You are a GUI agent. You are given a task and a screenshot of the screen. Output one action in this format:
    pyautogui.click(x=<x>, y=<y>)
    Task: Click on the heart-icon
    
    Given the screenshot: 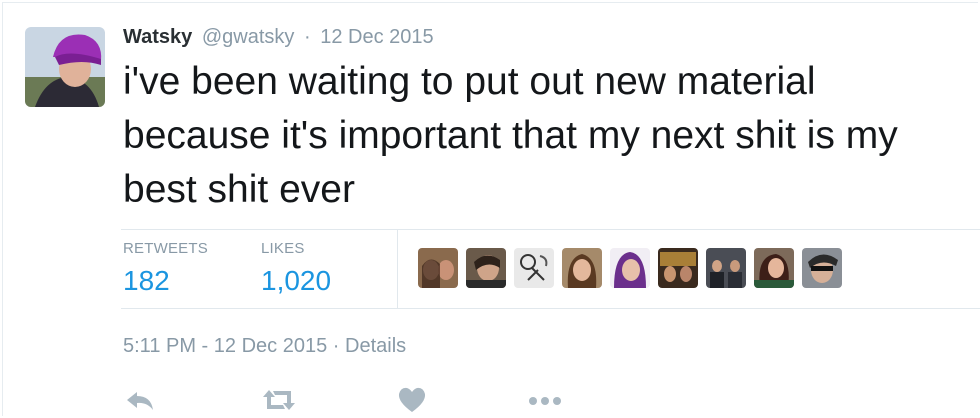 What is the action you would take?
    pyautogui.click(x=412, y=399)
    